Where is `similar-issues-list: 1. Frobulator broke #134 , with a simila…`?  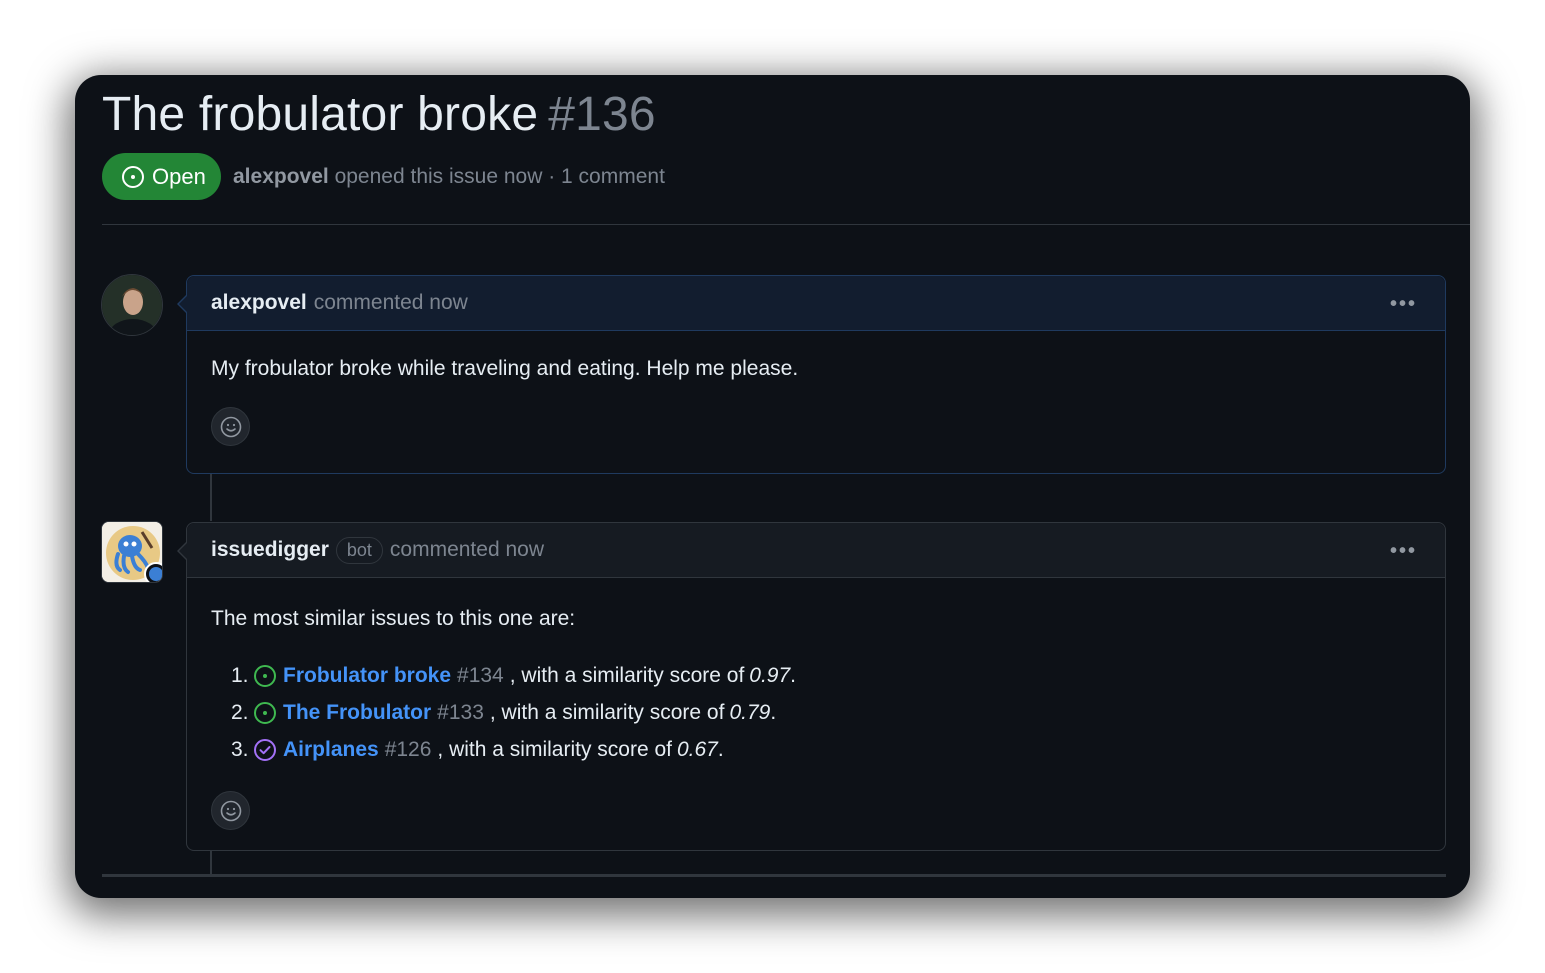
similar-issues-list: 1. Frobulator broke #134 , with a simila… is located at coordinates (816, 712).